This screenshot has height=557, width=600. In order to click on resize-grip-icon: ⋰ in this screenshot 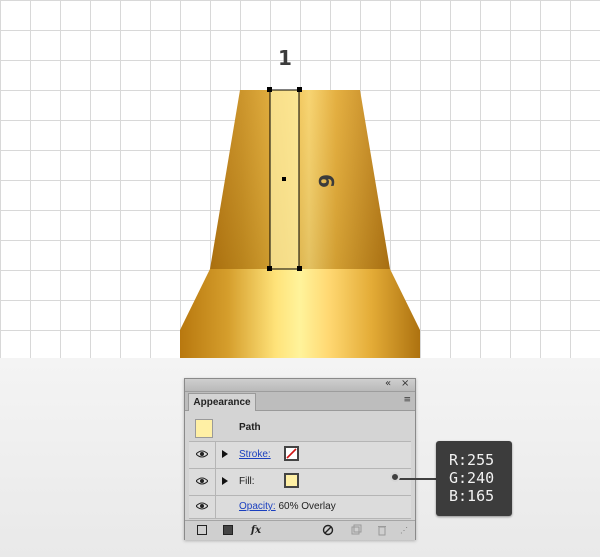, I will do `click(404, 530)`.